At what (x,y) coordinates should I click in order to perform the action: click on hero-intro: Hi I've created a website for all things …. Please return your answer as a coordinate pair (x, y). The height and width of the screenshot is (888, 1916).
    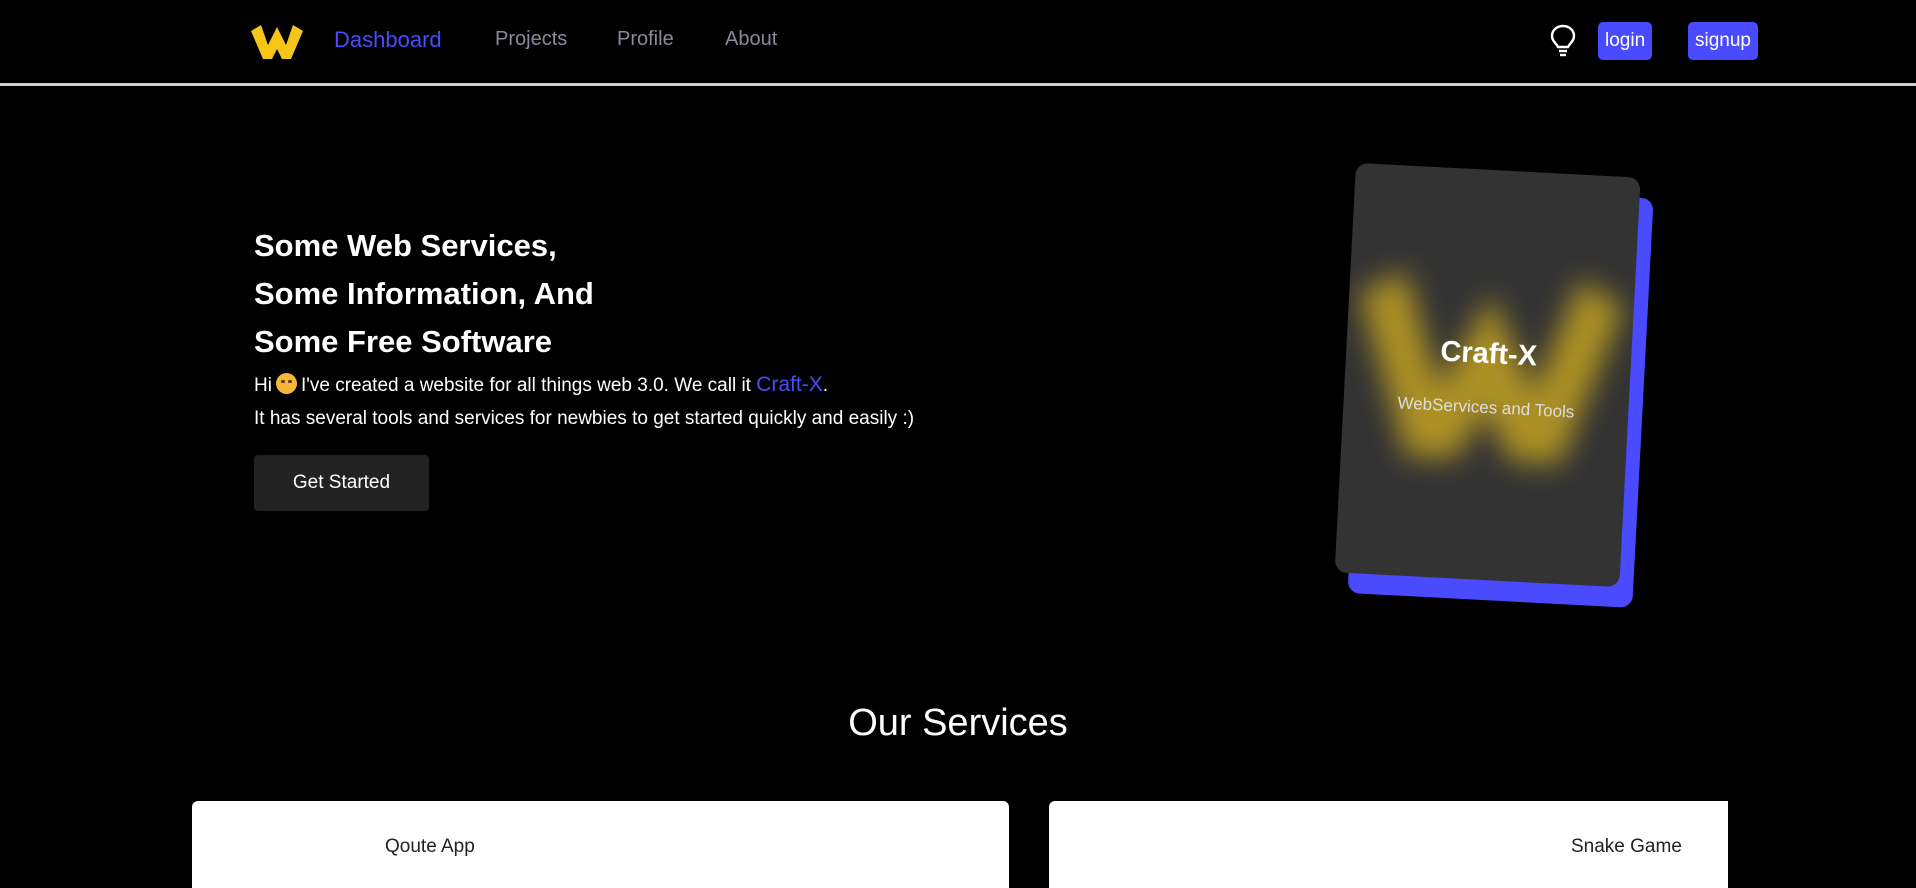
    Looking at the image, I should click on (584, 401).